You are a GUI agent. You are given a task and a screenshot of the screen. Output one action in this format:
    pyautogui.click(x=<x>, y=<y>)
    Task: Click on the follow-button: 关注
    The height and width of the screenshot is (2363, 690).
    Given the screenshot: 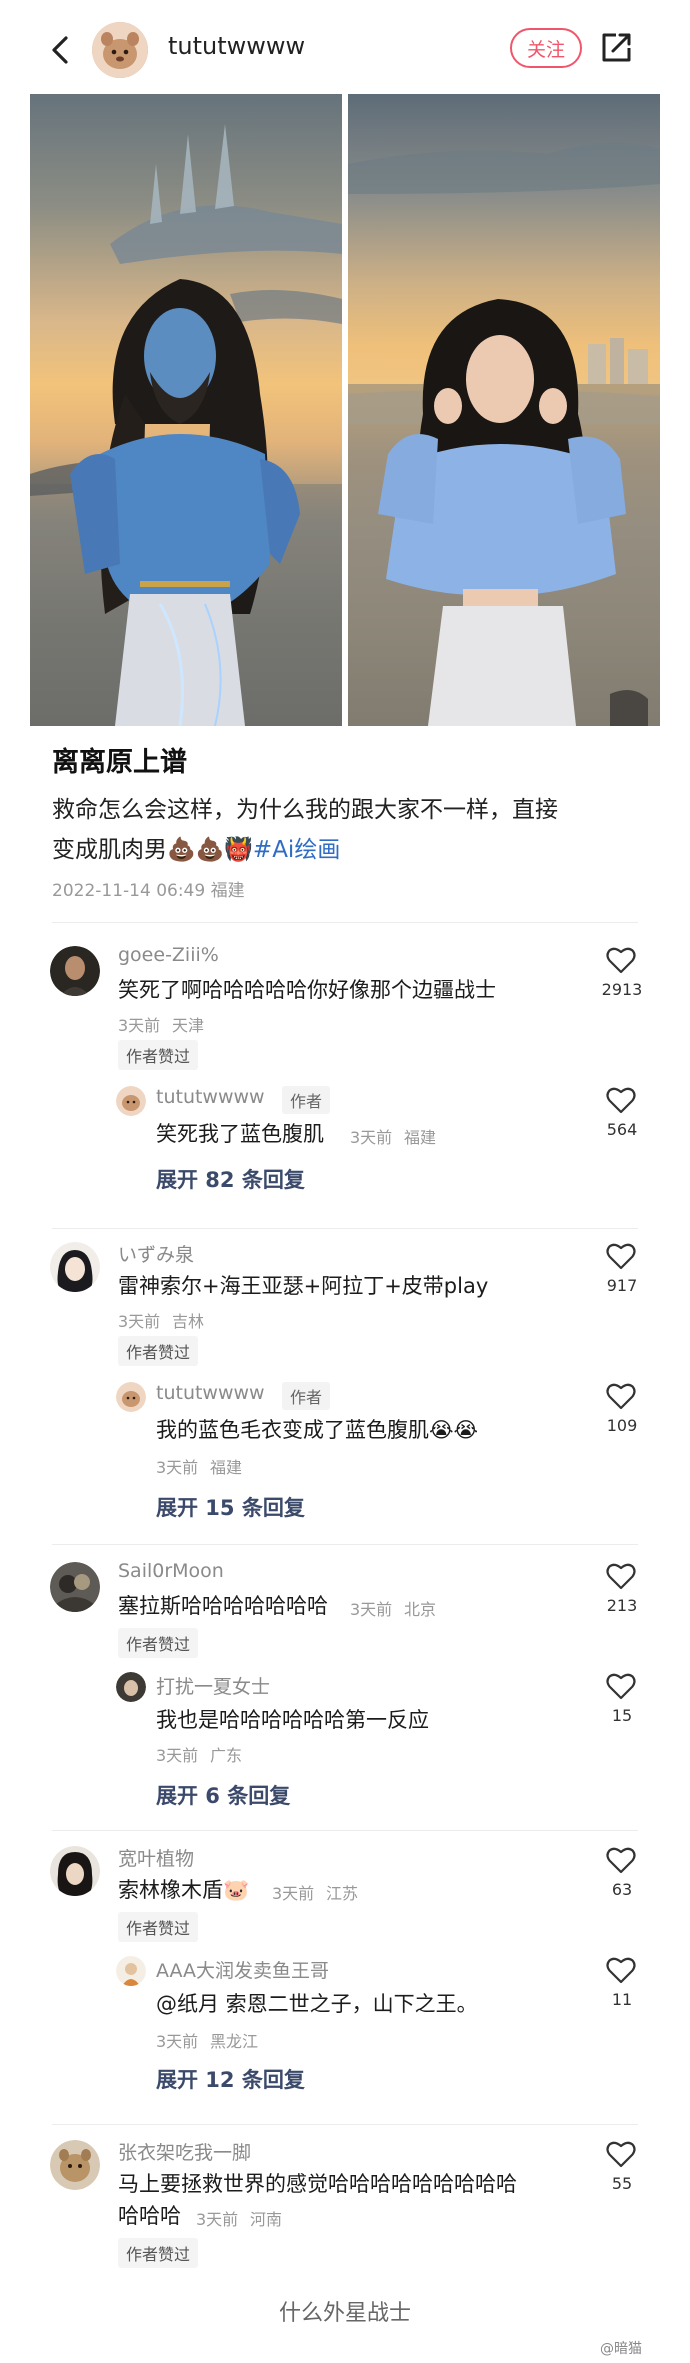 What is the action you would take?
    pyautogui.click(x=546, y=48)
    